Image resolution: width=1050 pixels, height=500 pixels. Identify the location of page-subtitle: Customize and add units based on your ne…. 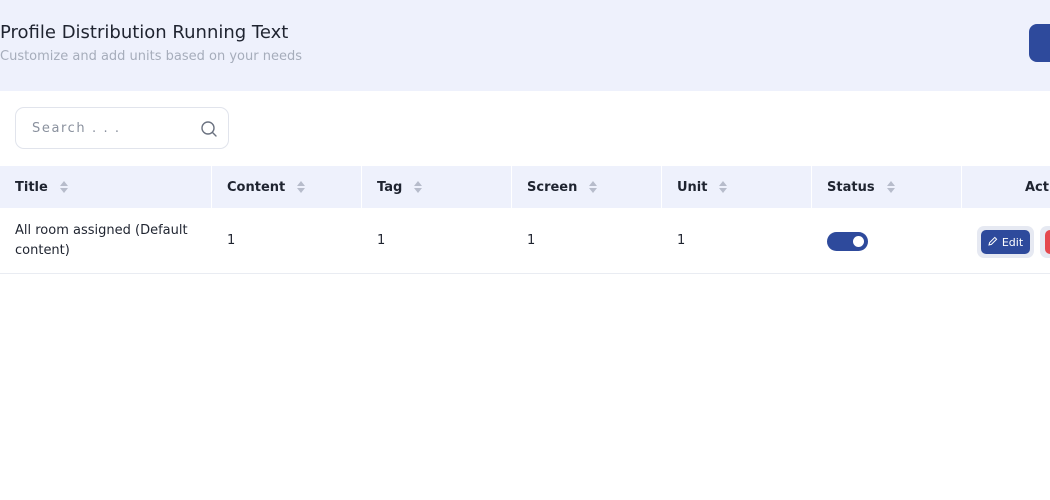
(151, 56).